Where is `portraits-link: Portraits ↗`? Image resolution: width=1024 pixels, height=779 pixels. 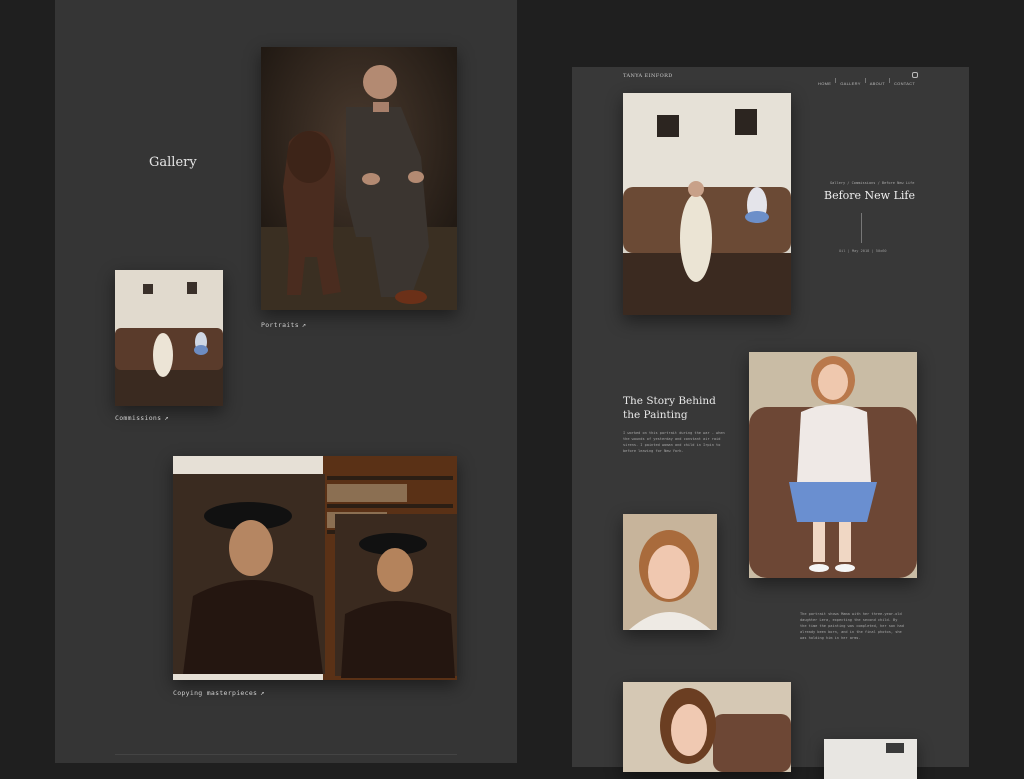
portraits-link: Portraits ↗ is located at coordinates (283, 325).